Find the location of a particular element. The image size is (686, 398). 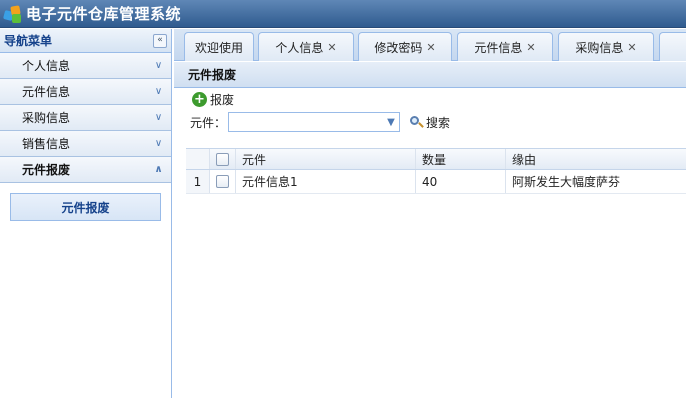

panel-title: 元件报废 is located at coordinates (430, 75).